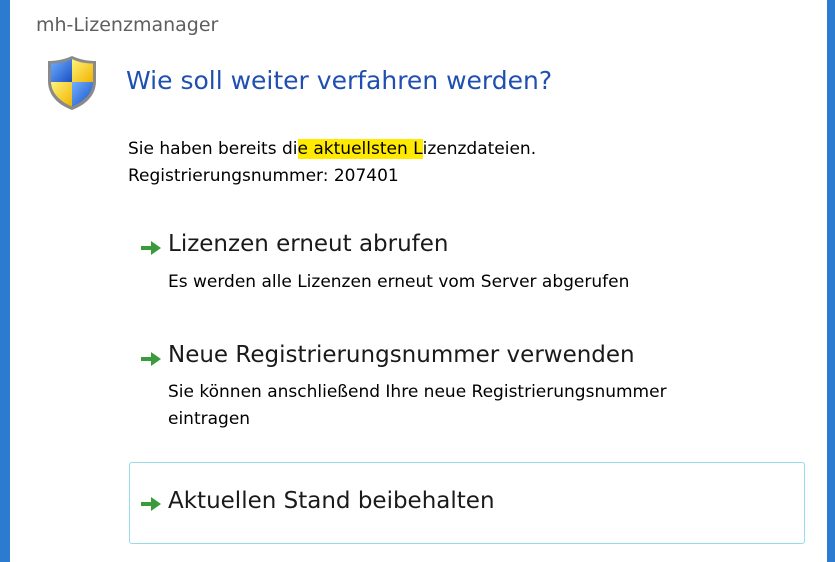 This screenshot has width=835, height=562. I want to click on window-frame-left, so click(5, 281).